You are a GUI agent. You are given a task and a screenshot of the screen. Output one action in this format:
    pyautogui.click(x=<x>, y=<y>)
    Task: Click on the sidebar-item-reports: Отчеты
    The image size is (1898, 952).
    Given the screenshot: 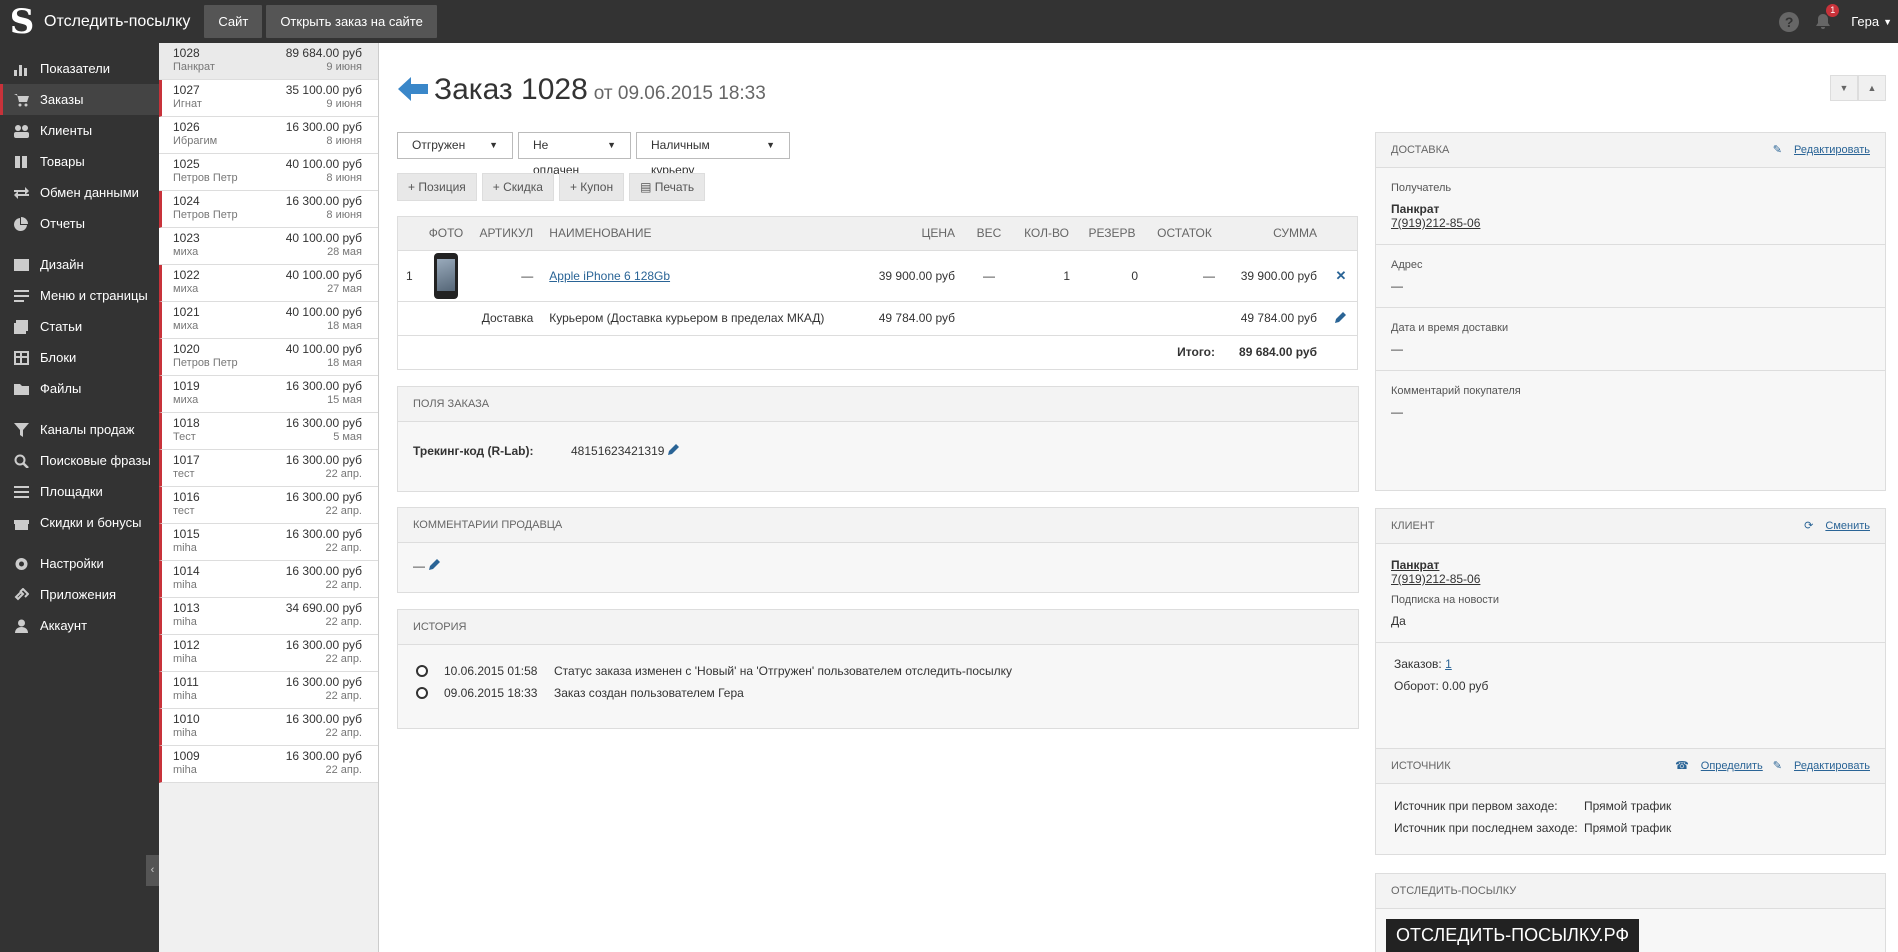 What is the action you would take?
    pyautogui.click(x=79, y=223)
    